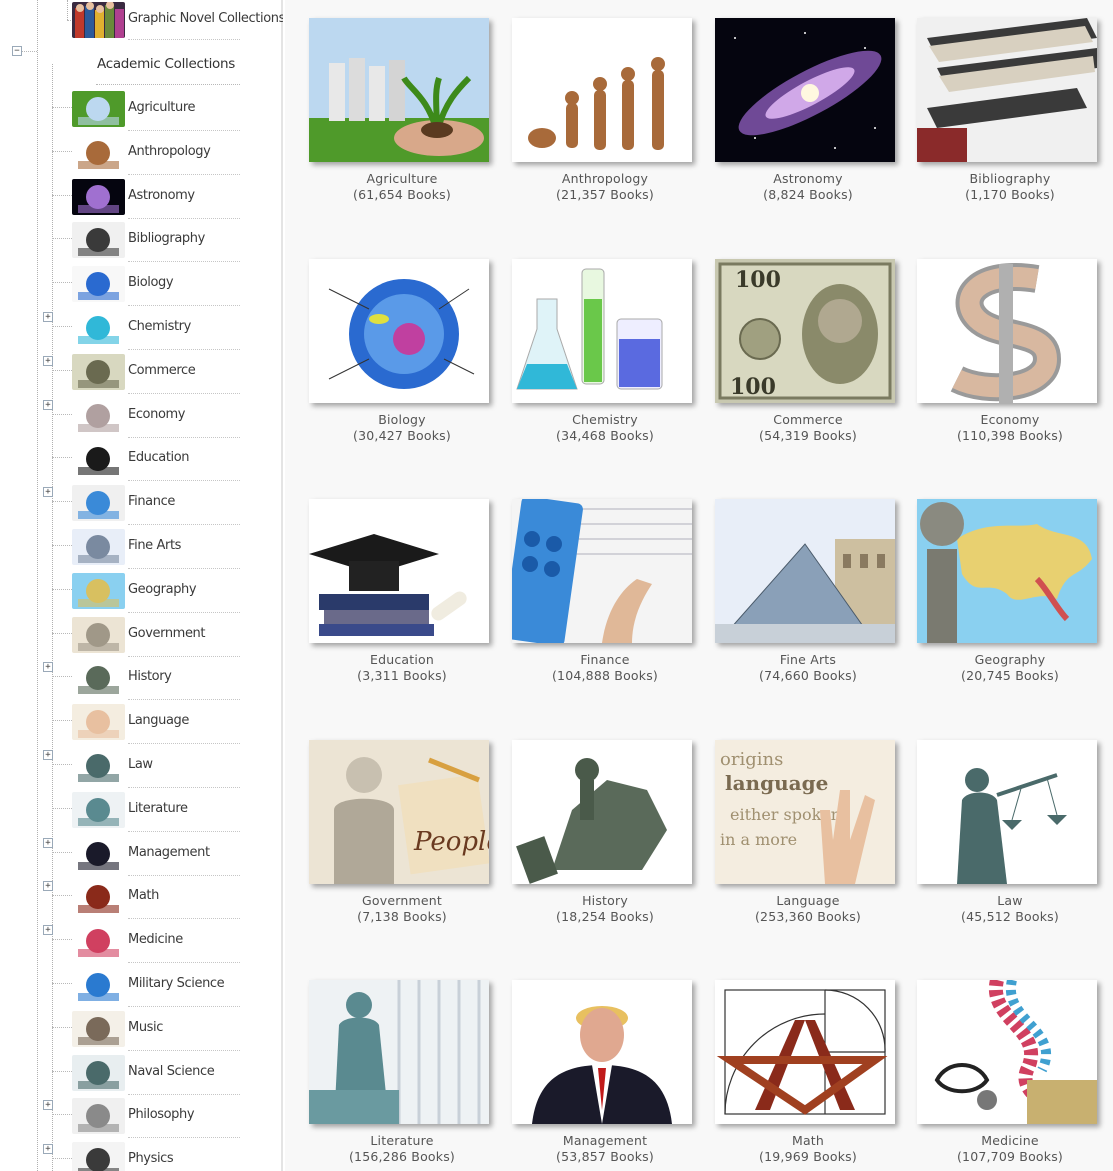 The height and width of the screenshot is (1171, 1113). What do you see at coordinates (156, 635) in the screenshot?
I see `tree-item-government: Government` at bounding box center [156, 635].